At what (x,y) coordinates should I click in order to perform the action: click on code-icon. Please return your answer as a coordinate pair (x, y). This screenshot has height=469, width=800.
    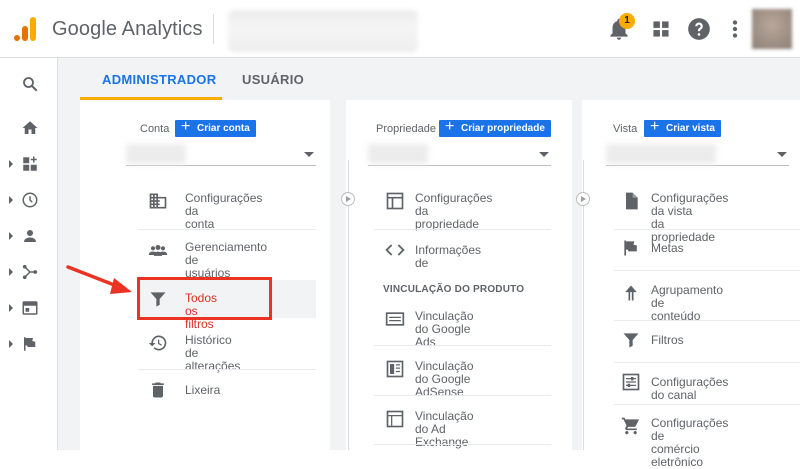
    Looking at the image, I should click on (395, 250).